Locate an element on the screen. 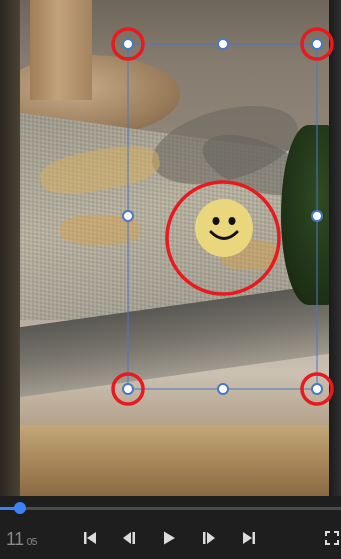 The height and width of the screenshot is (559, 341). timeline-track is located at coordinates (170, 508).